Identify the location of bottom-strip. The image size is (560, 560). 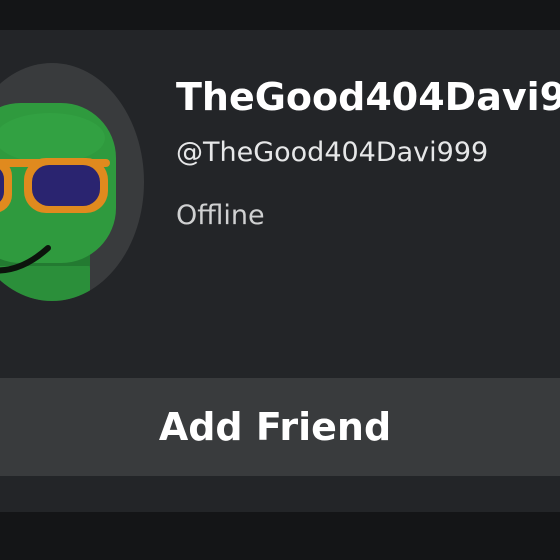
(280, 536).